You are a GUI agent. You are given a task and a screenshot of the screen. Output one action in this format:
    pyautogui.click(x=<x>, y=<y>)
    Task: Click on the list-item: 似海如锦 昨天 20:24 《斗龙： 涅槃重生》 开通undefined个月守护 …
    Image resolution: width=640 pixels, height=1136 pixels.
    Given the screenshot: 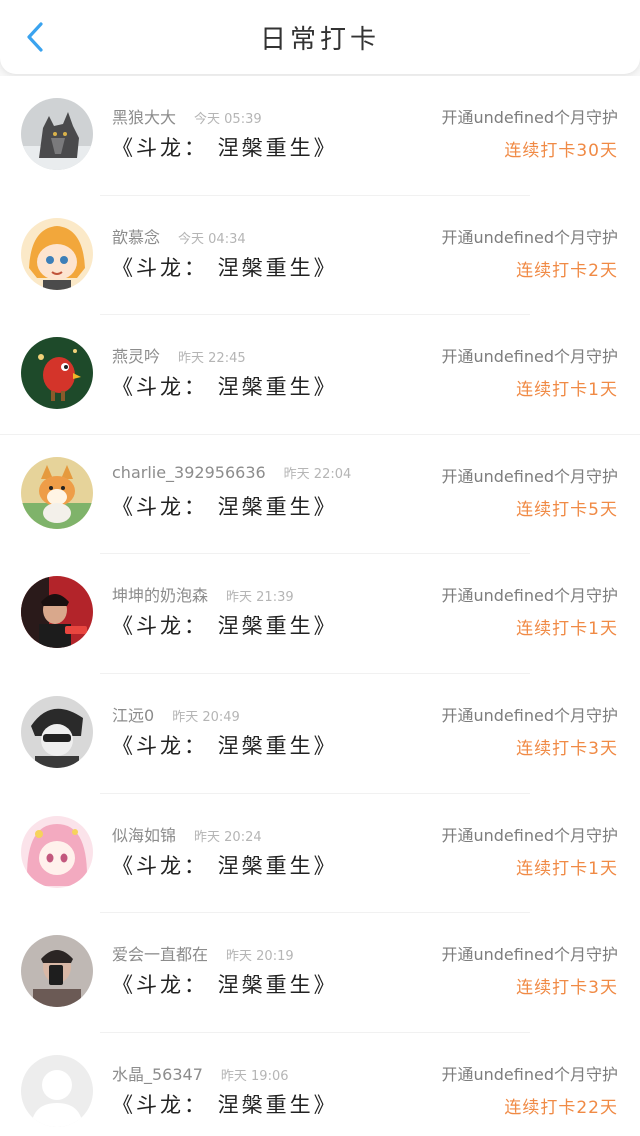 What is the action you would take?
    pyautogui.click(x=320, y=853)
    